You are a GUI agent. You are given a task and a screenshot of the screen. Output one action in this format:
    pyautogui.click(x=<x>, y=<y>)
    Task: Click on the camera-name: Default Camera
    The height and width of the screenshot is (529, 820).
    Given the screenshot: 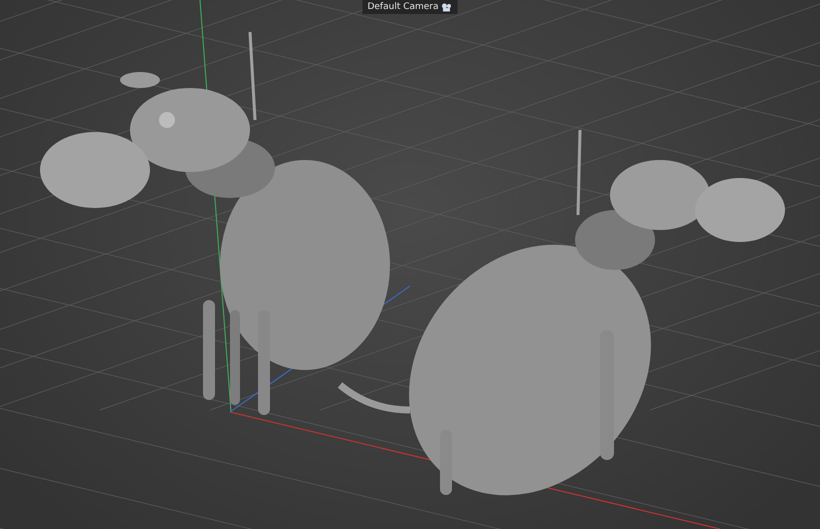 What is the action you would take?
    pyautogui.click(x=403, y=7)
    